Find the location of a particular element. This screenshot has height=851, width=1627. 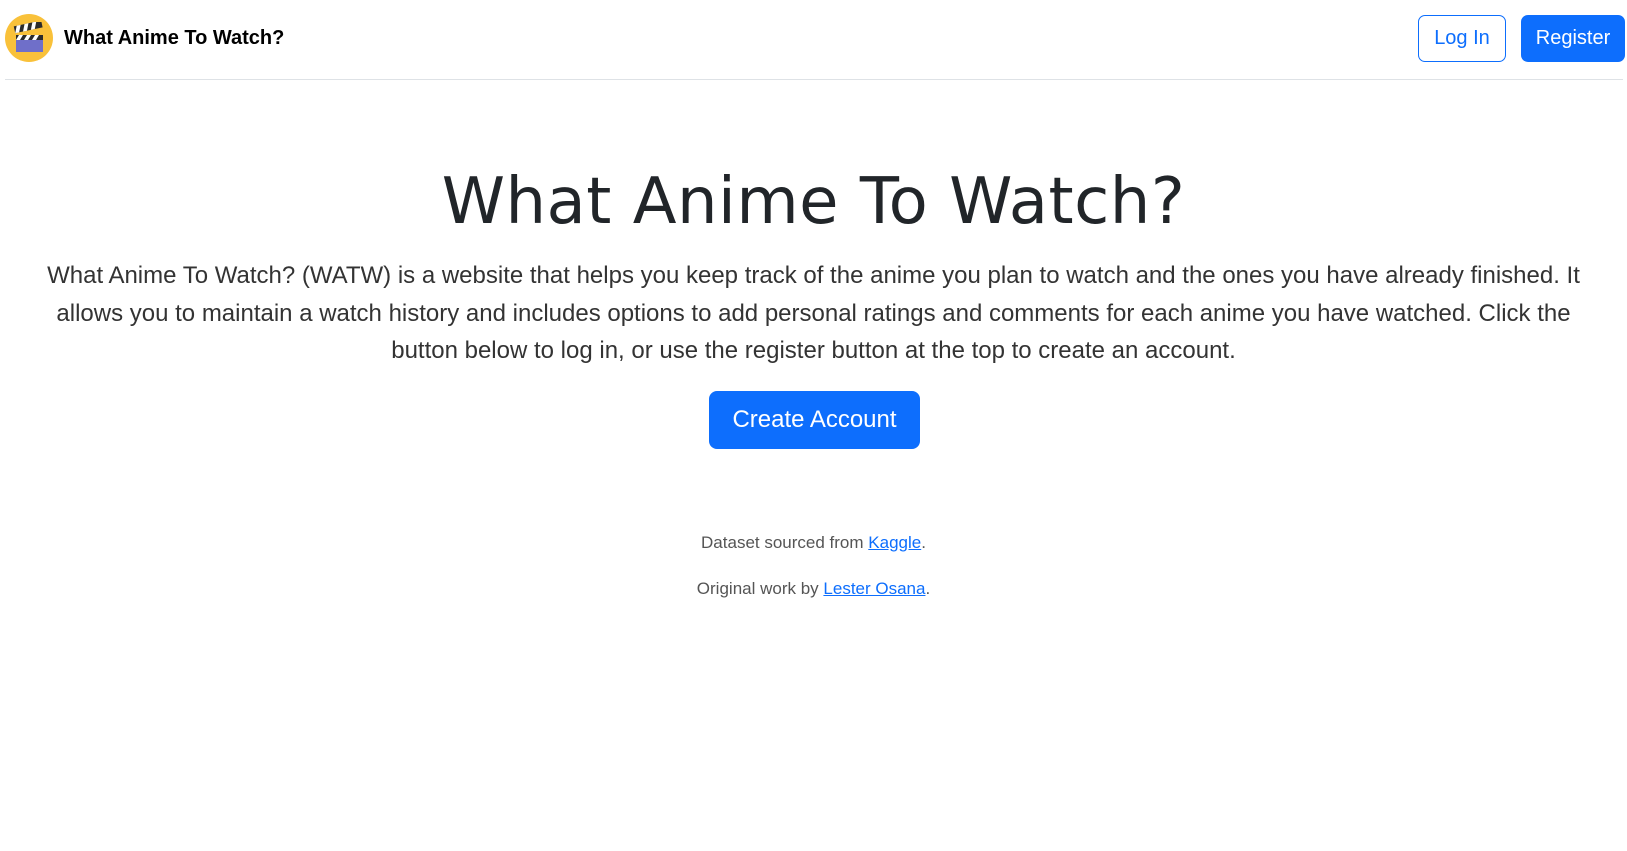

login-button: Log In is located at coordinates (1462, 38).